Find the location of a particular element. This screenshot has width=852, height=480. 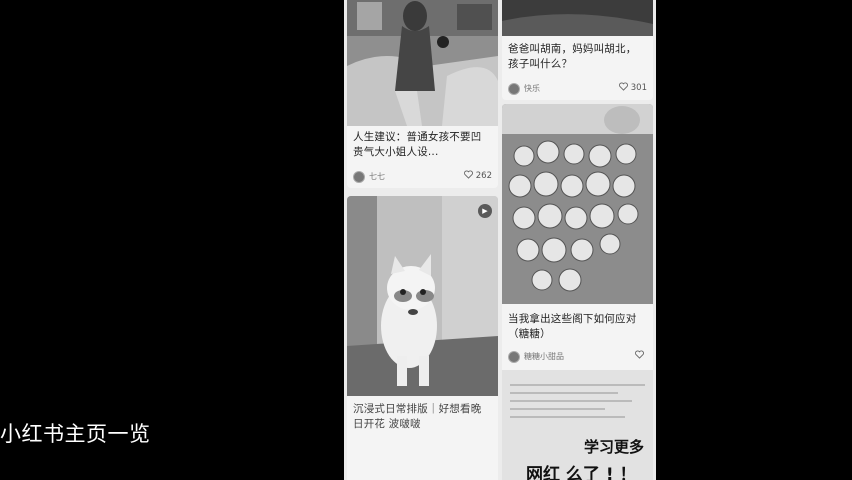

like-button is located at coordinates (641, 355).